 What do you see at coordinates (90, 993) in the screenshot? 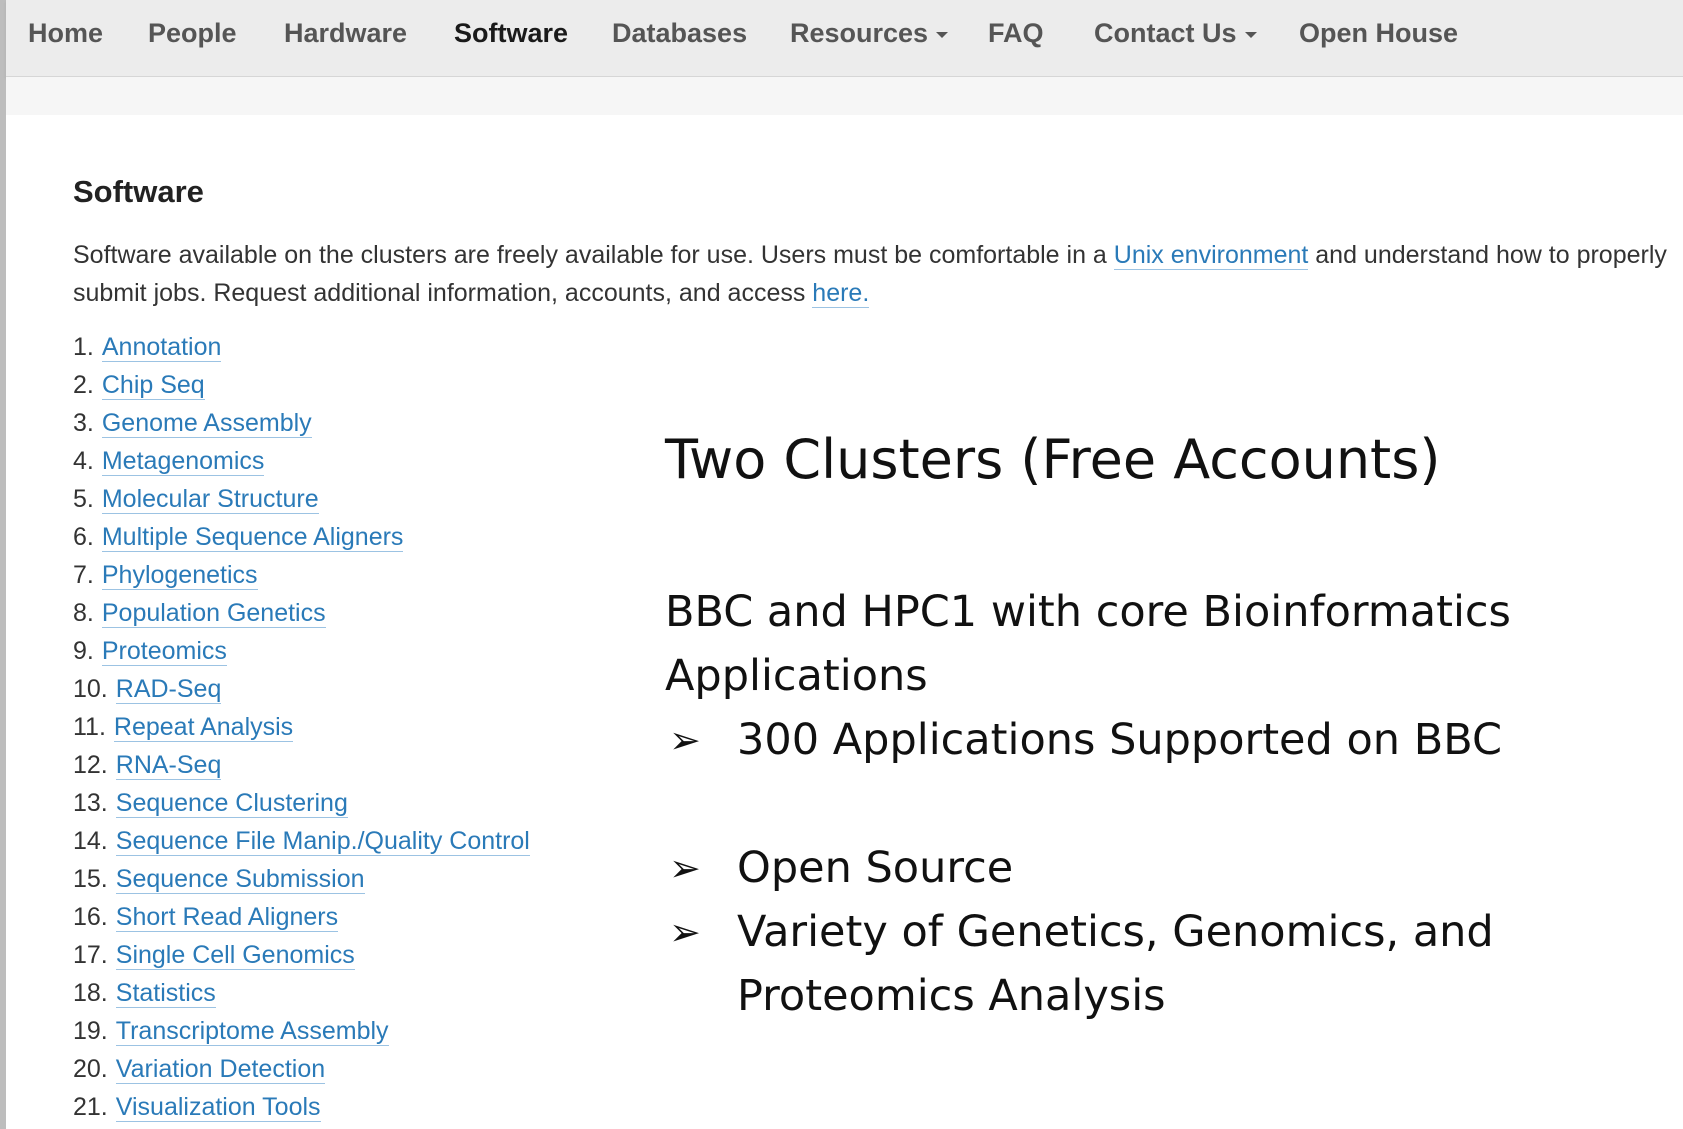
I see `list-item-number: 18.` at bounding box center [90, 993].